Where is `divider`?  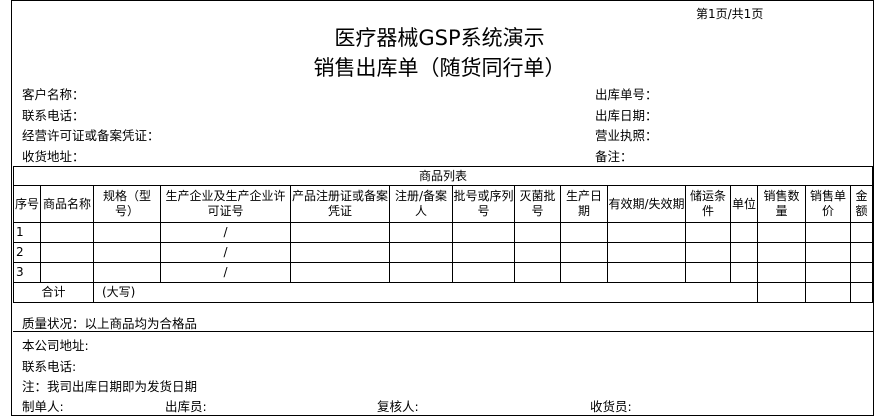
divider is located at coordinates (443, 331).